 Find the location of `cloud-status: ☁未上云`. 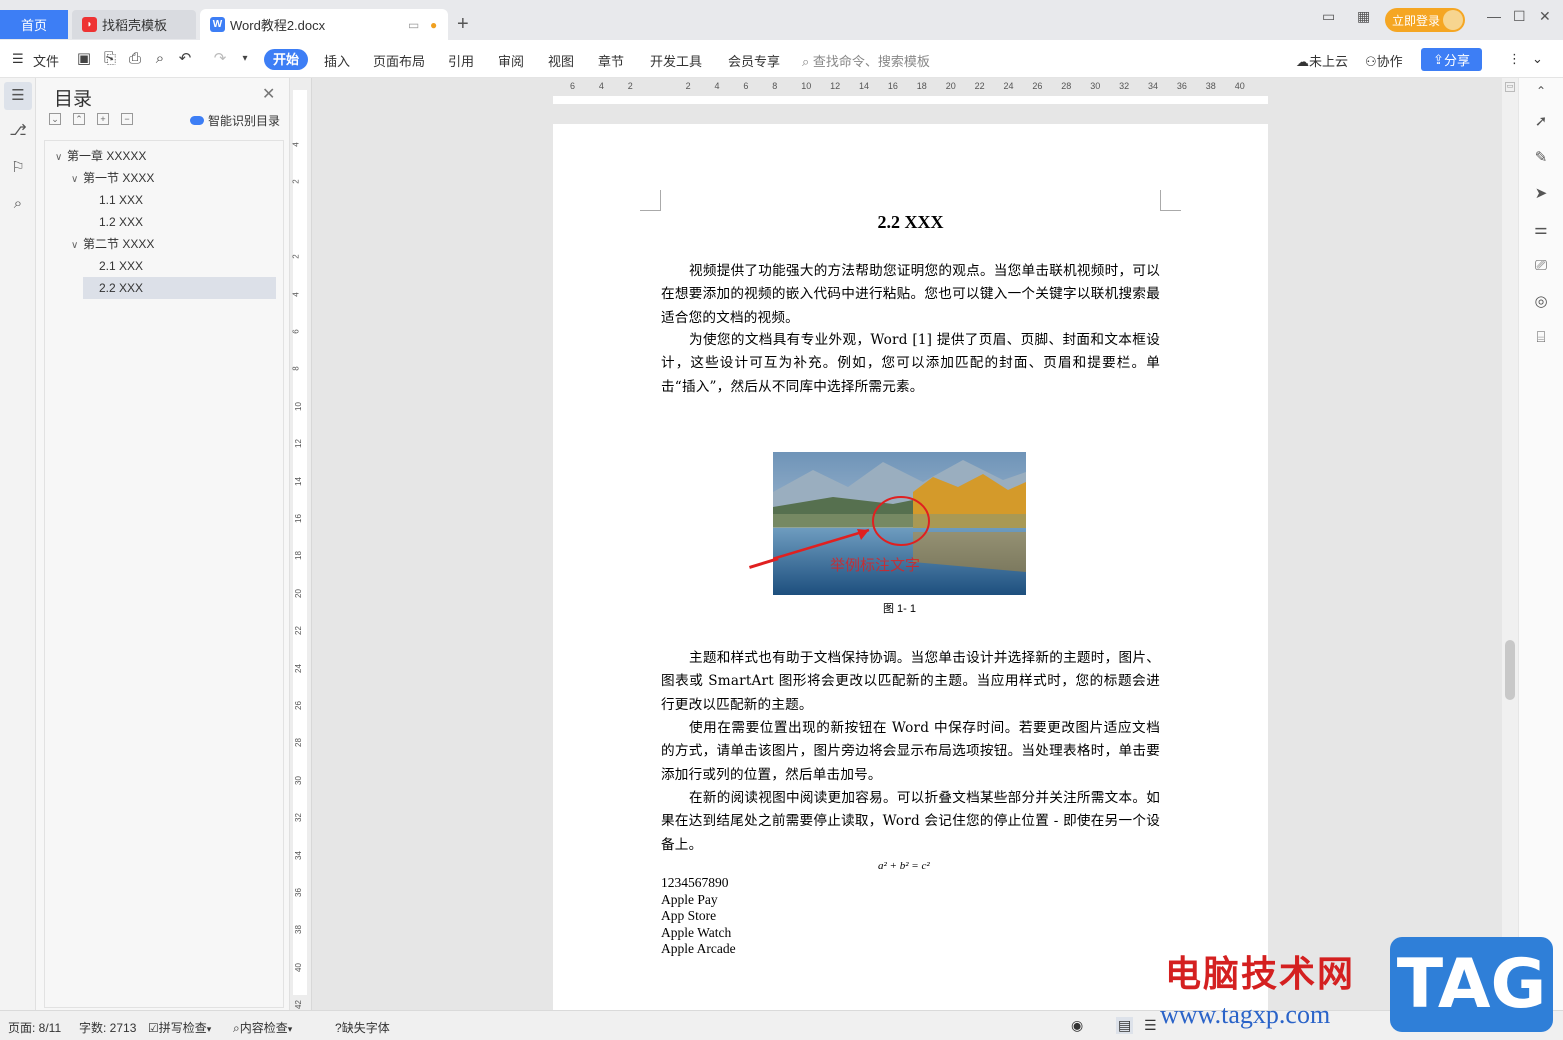

cloud-status: ☁未上云 is located at coordinates (1322, 60).